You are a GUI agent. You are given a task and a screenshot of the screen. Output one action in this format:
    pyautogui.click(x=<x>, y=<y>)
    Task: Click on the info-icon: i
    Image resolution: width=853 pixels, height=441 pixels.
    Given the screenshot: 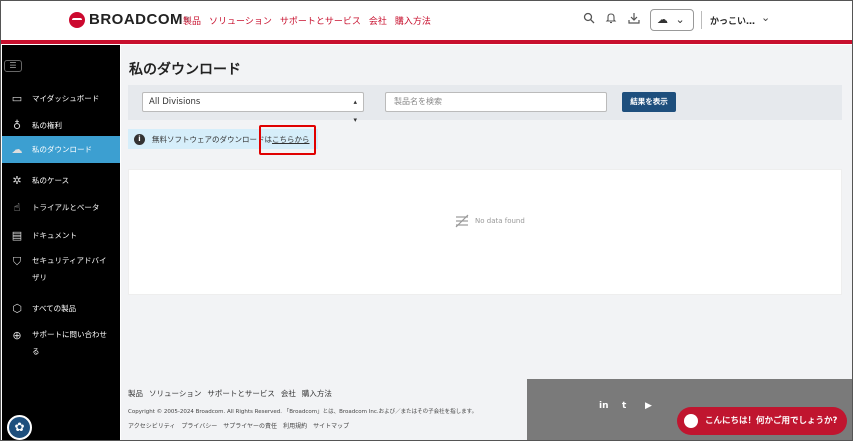 What is the action you would take?
    pyautogui.click(x=139, y=139)
    